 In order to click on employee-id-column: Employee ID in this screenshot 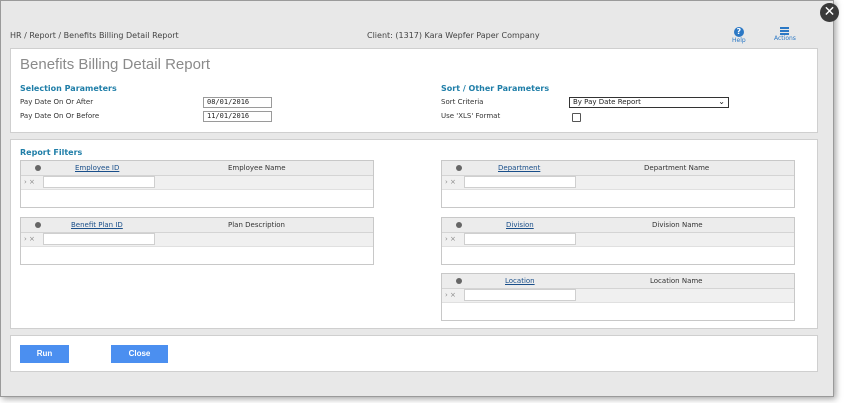, I will do `click(97, 168)`.